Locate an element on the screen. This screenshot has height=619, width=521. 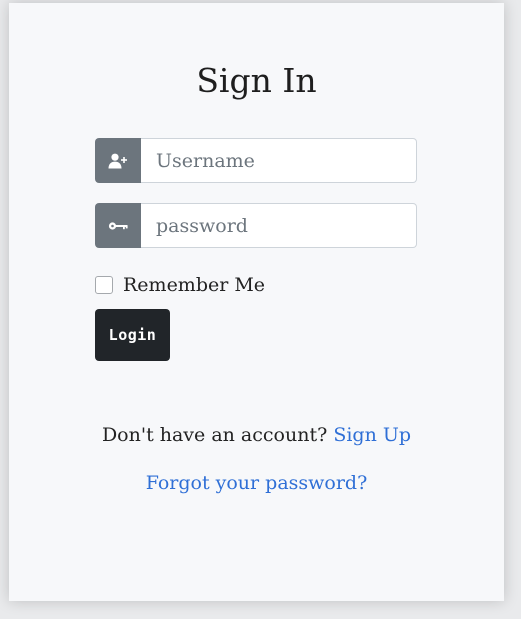
page-title: Sign In is located at coordinates (256, 80).